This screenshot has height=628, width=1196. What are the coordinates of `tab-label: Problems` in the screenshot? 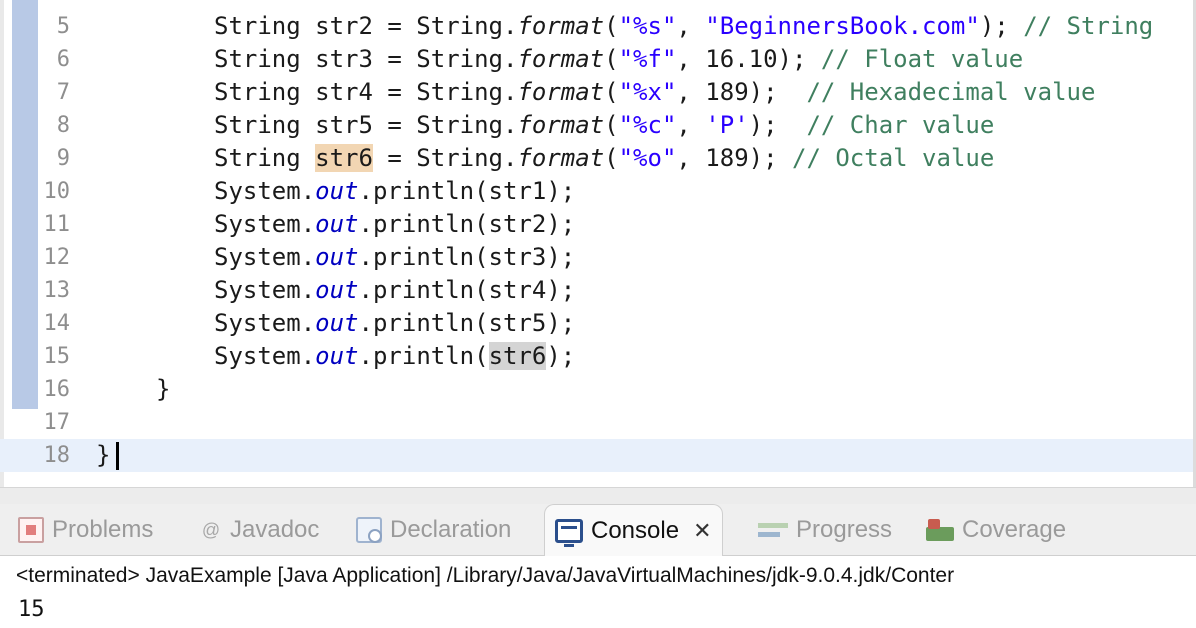 It's located at (103, 529).